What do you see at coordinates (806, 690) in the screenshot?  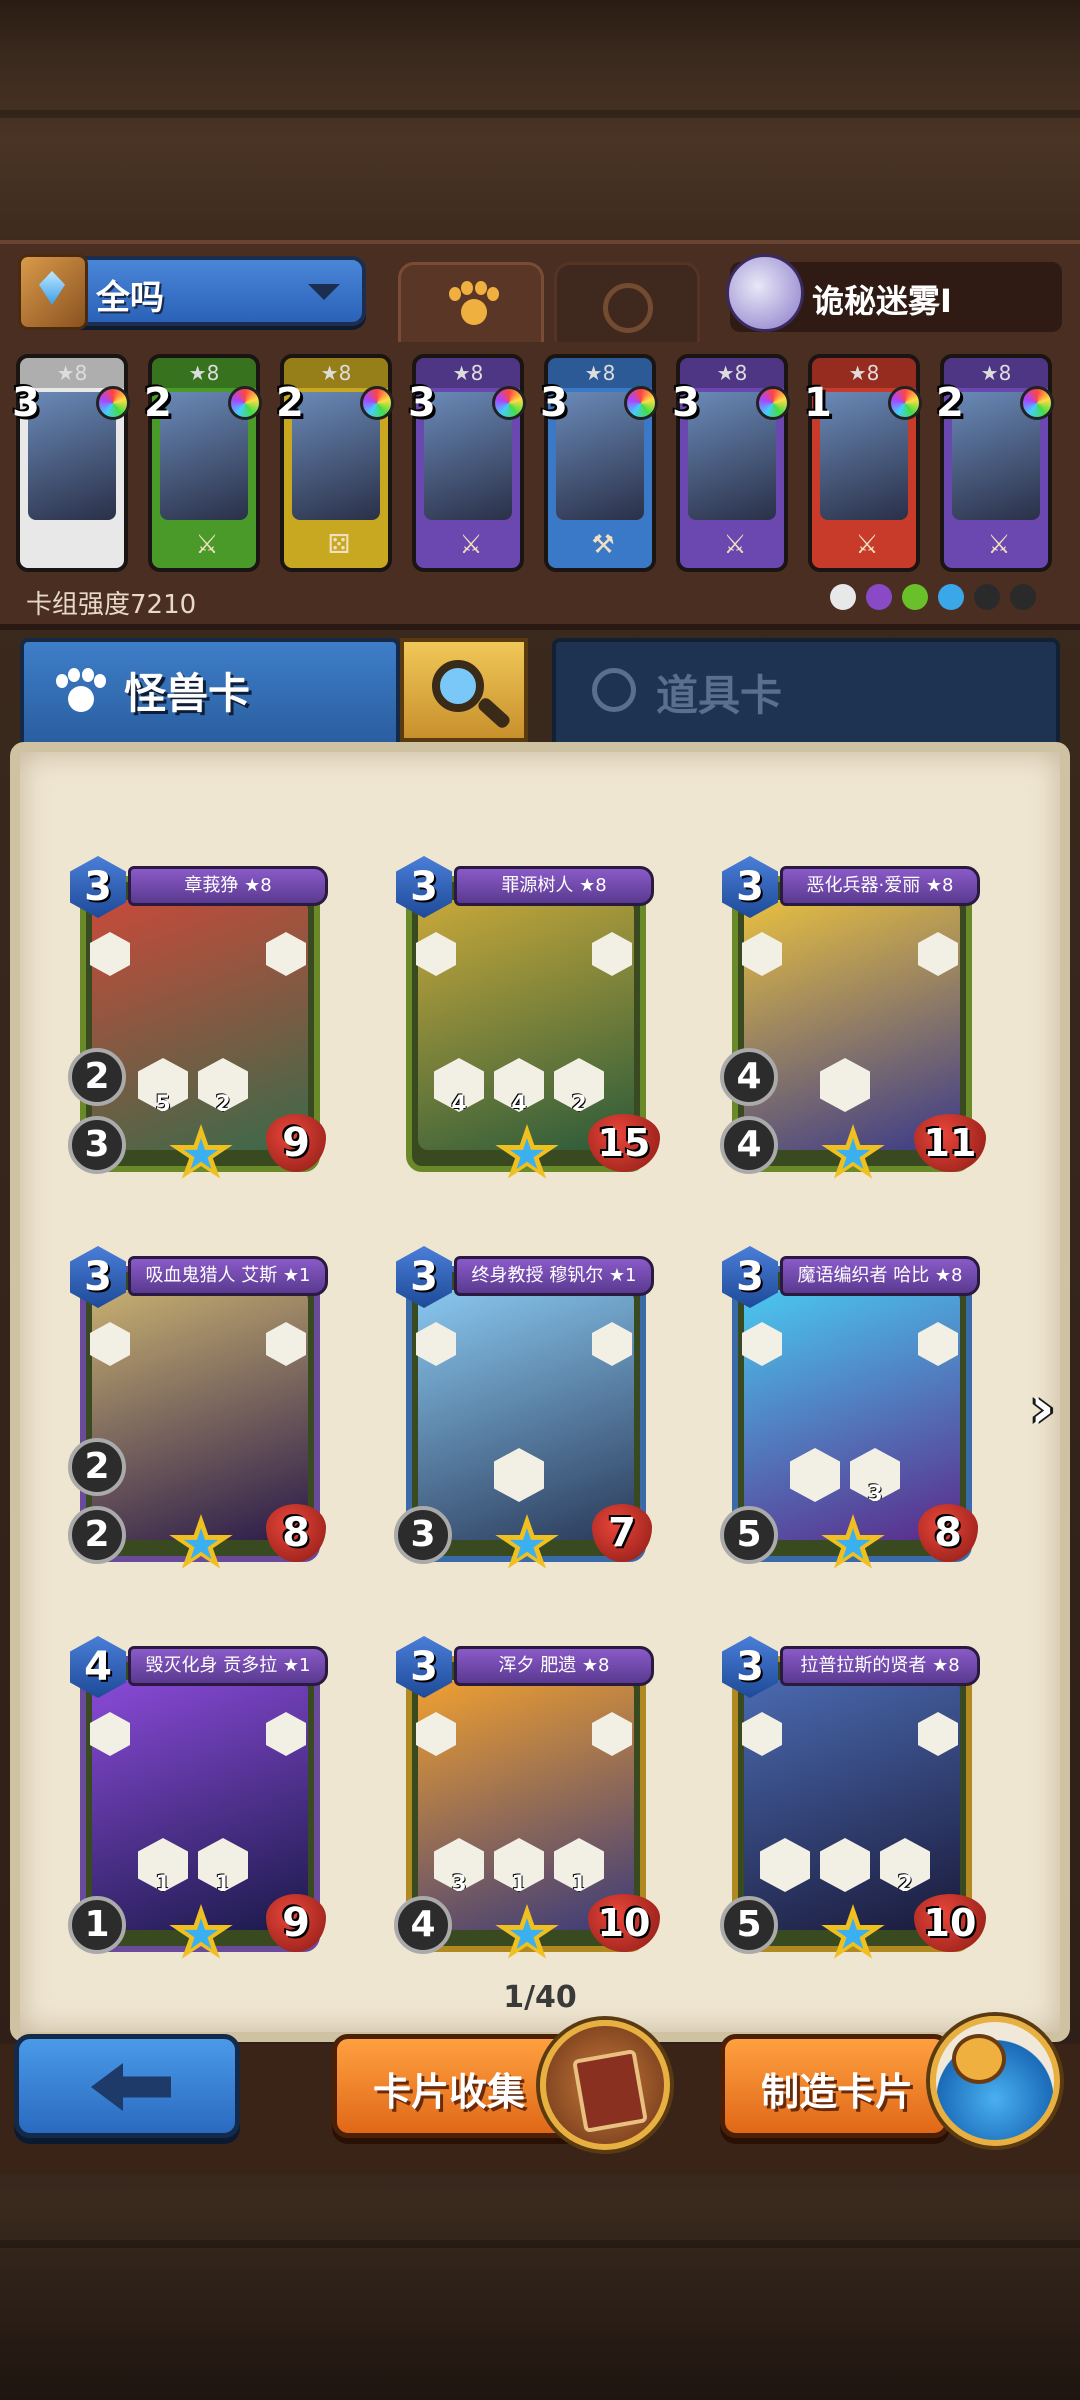 I see `tab-item-cards: 道具卡` at bounding box center [806, 690].